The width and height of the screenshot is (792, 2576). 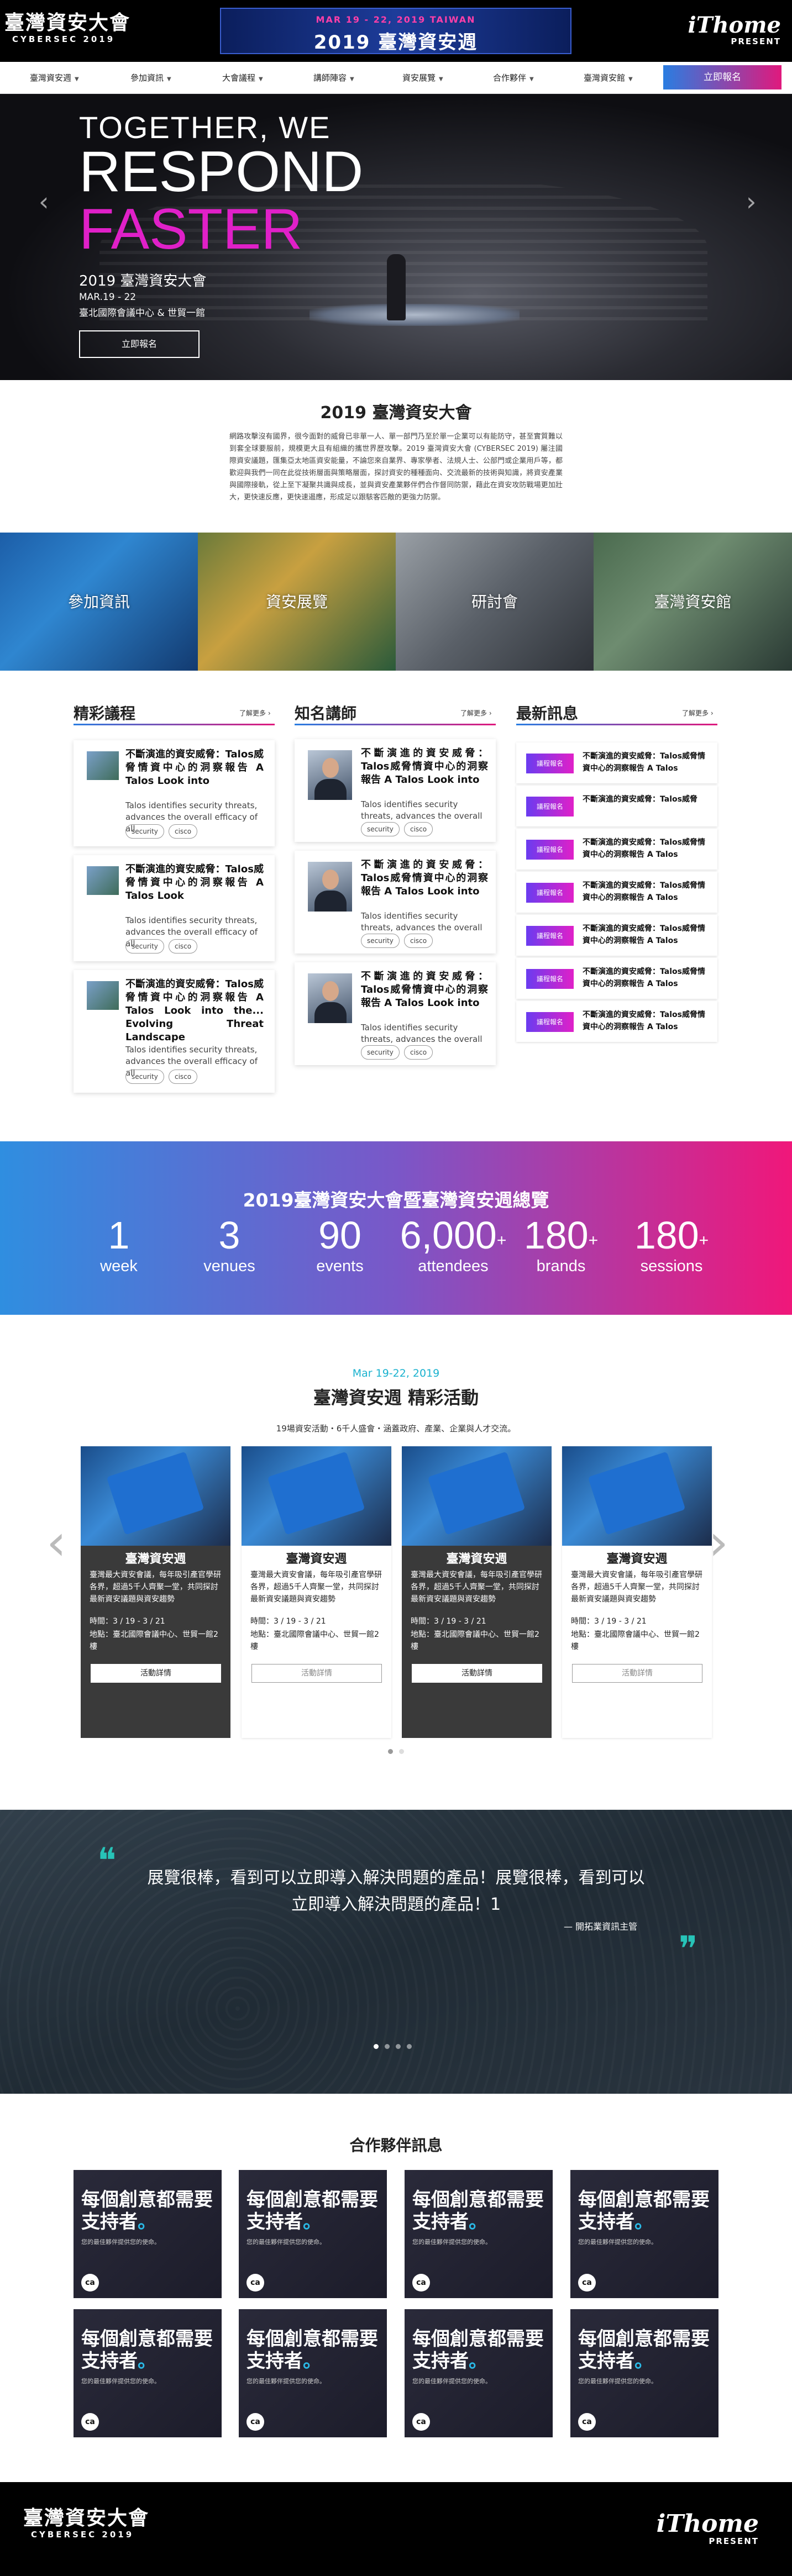 I want to click on nav-item-speakers: 講師陣容 ▼, so click(x=333, y=77).